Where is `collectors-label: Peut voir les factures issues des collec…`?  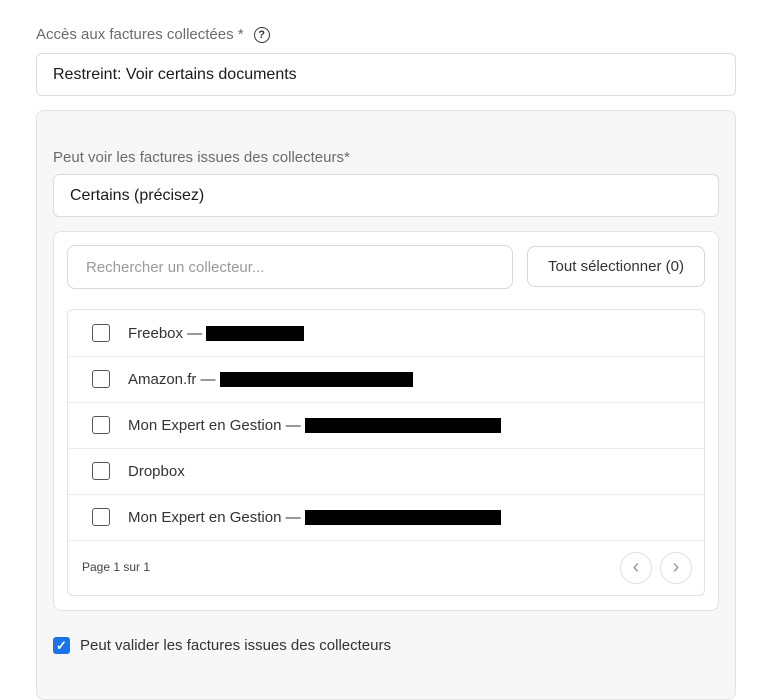
collectors-label: Peut voir les factures issues des collec… is located at coordinates (198, 157).